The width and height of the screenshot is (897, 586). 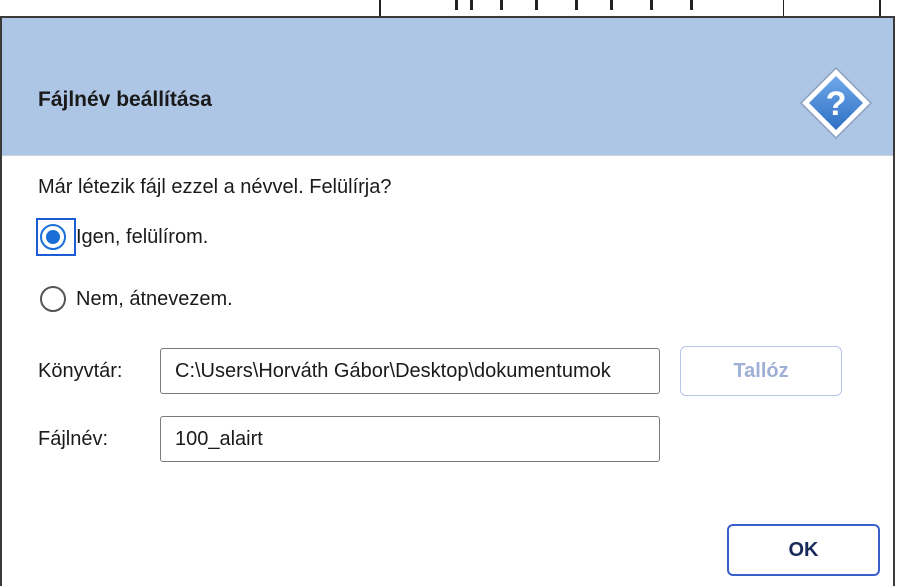 What do you see at coordinates (125, 99) in the screenshot?
I see `dialog-title: Fájlnév beállítása` at bounding box center [125, 99].